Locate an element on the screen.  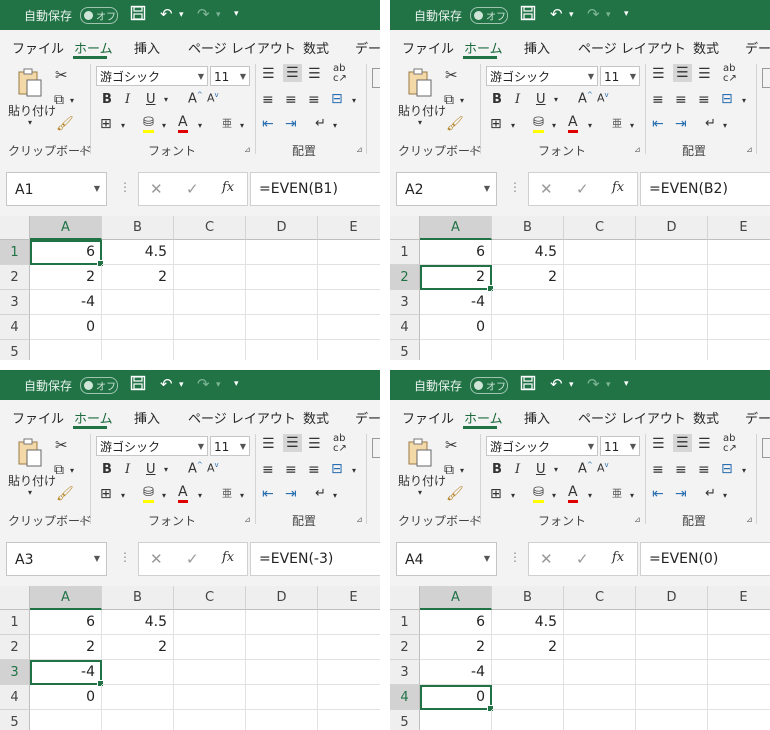
align-center-icon: ≡ is located at coordinates (681, 100).